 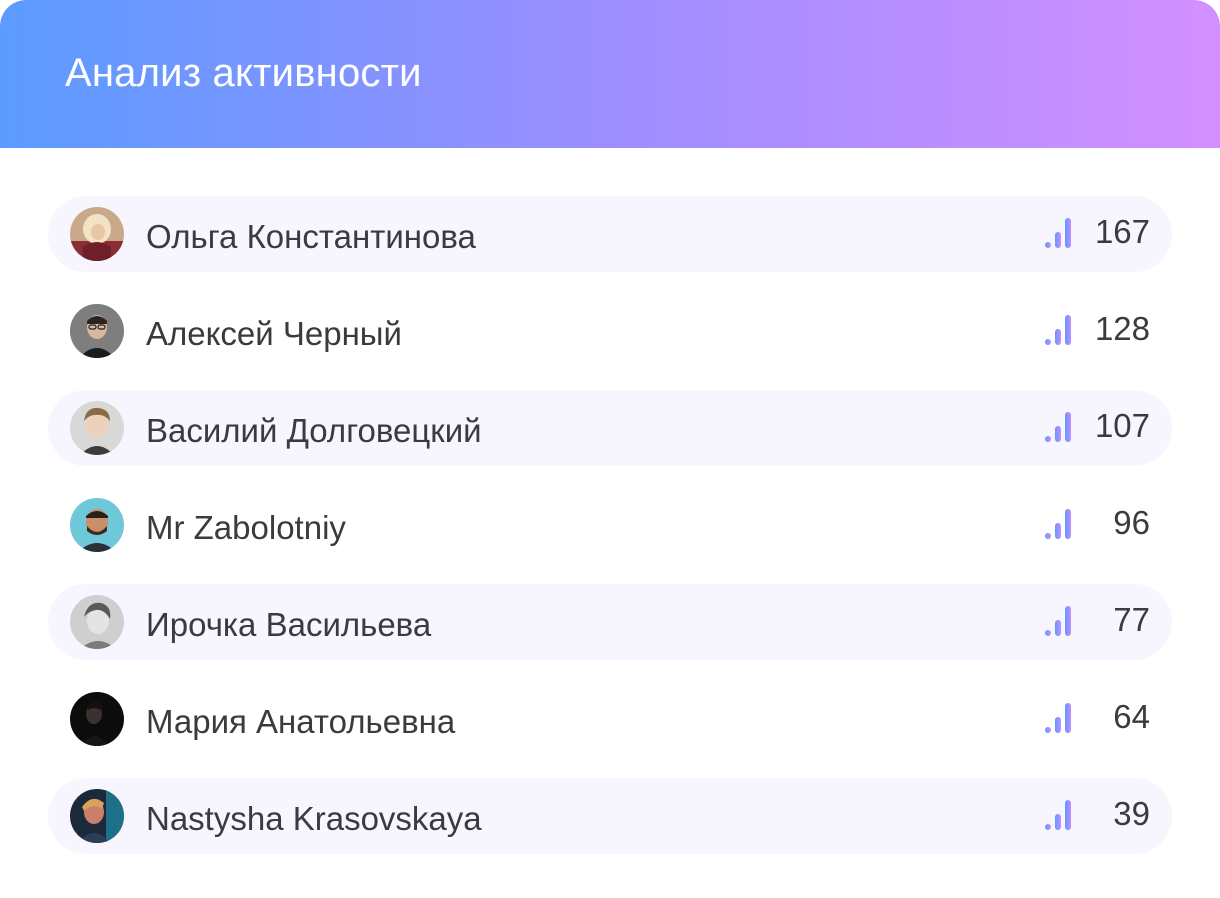 I want to click on list-item: Ирочка Васильева 77, so click(x=610, y=622).